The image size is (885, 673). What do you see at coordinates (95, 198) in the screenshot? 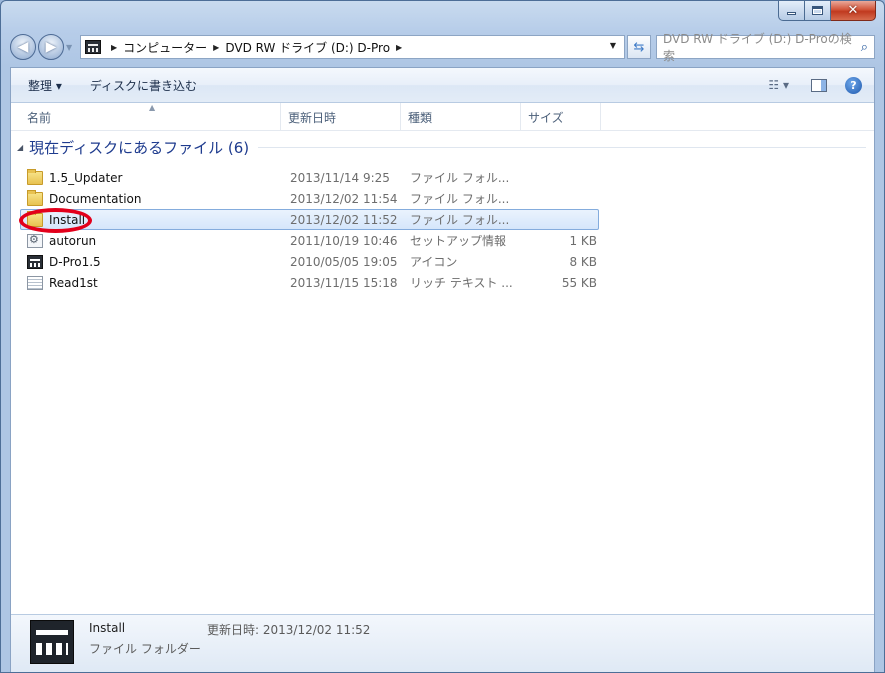
I see `file-name: Documentation` at bounding box center [95, 198].